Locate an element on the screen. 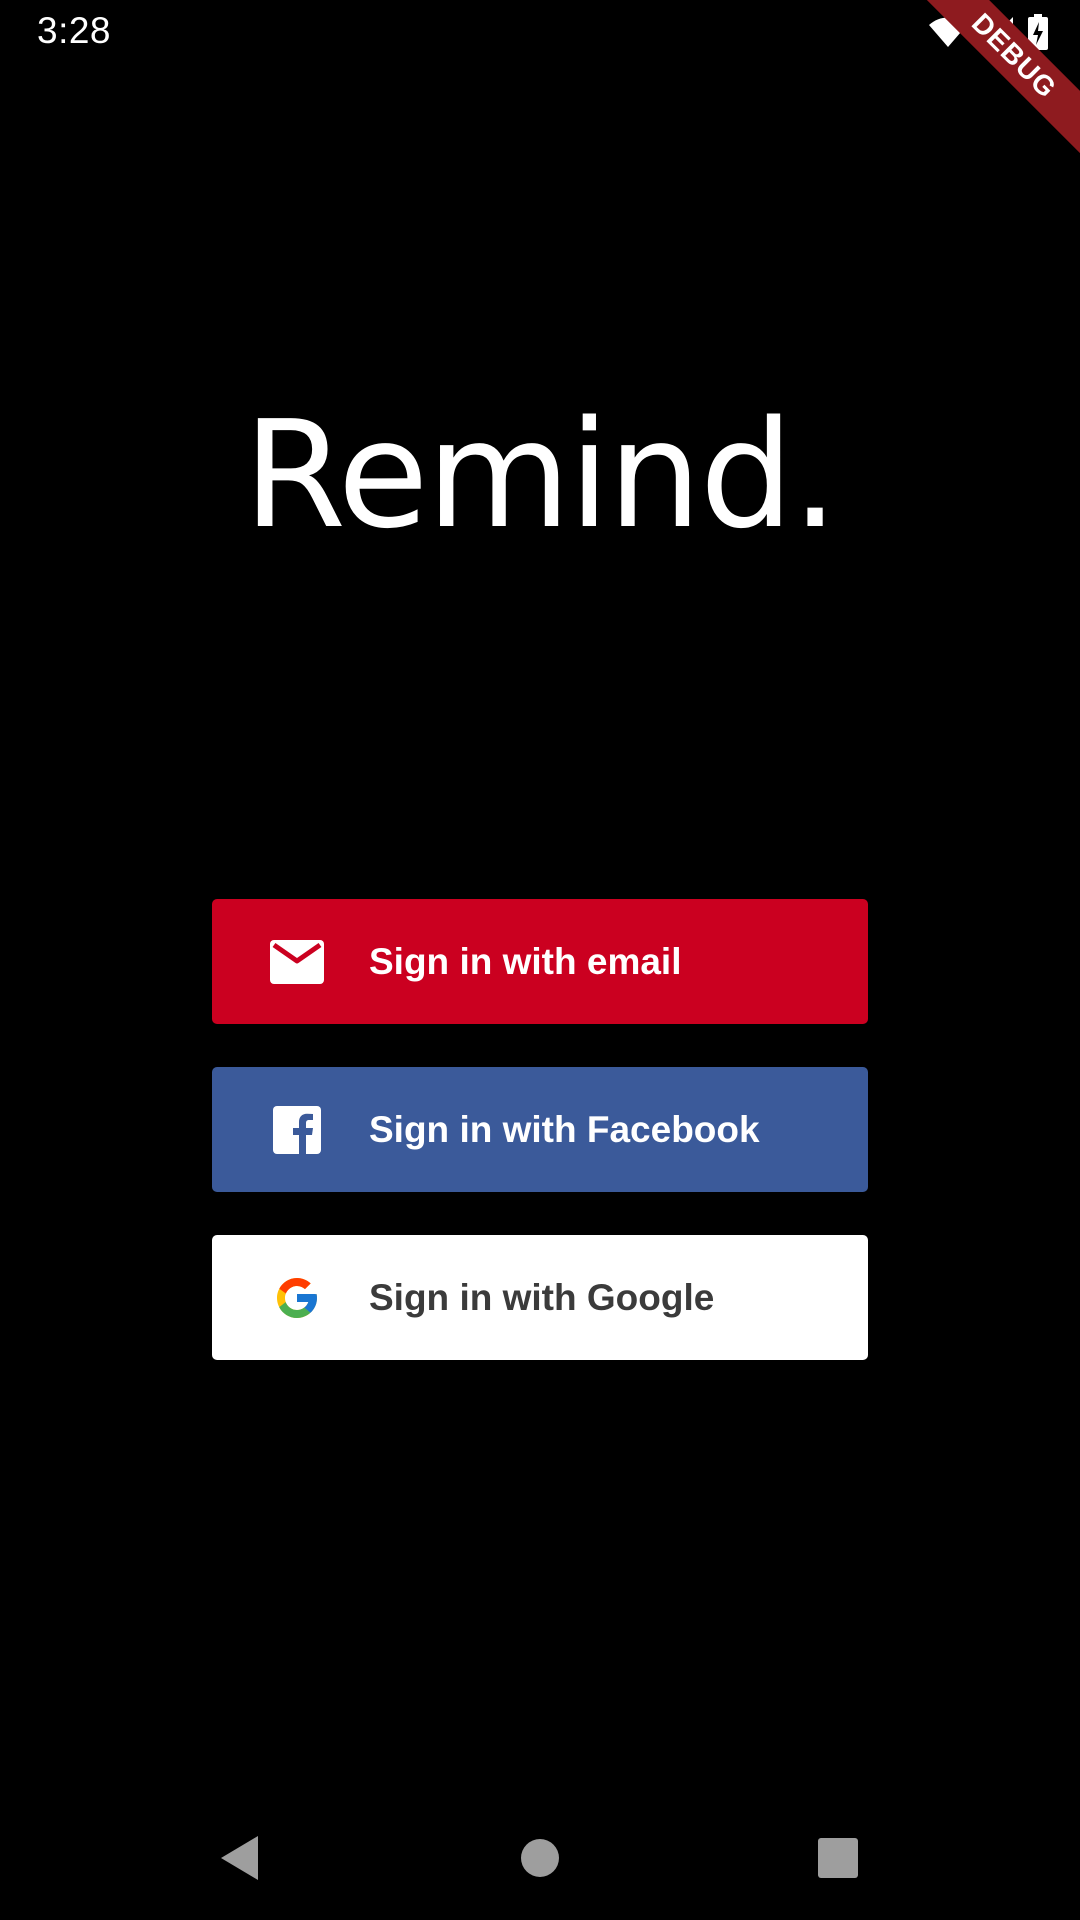  back-button is located at coordinates (240, 1860).